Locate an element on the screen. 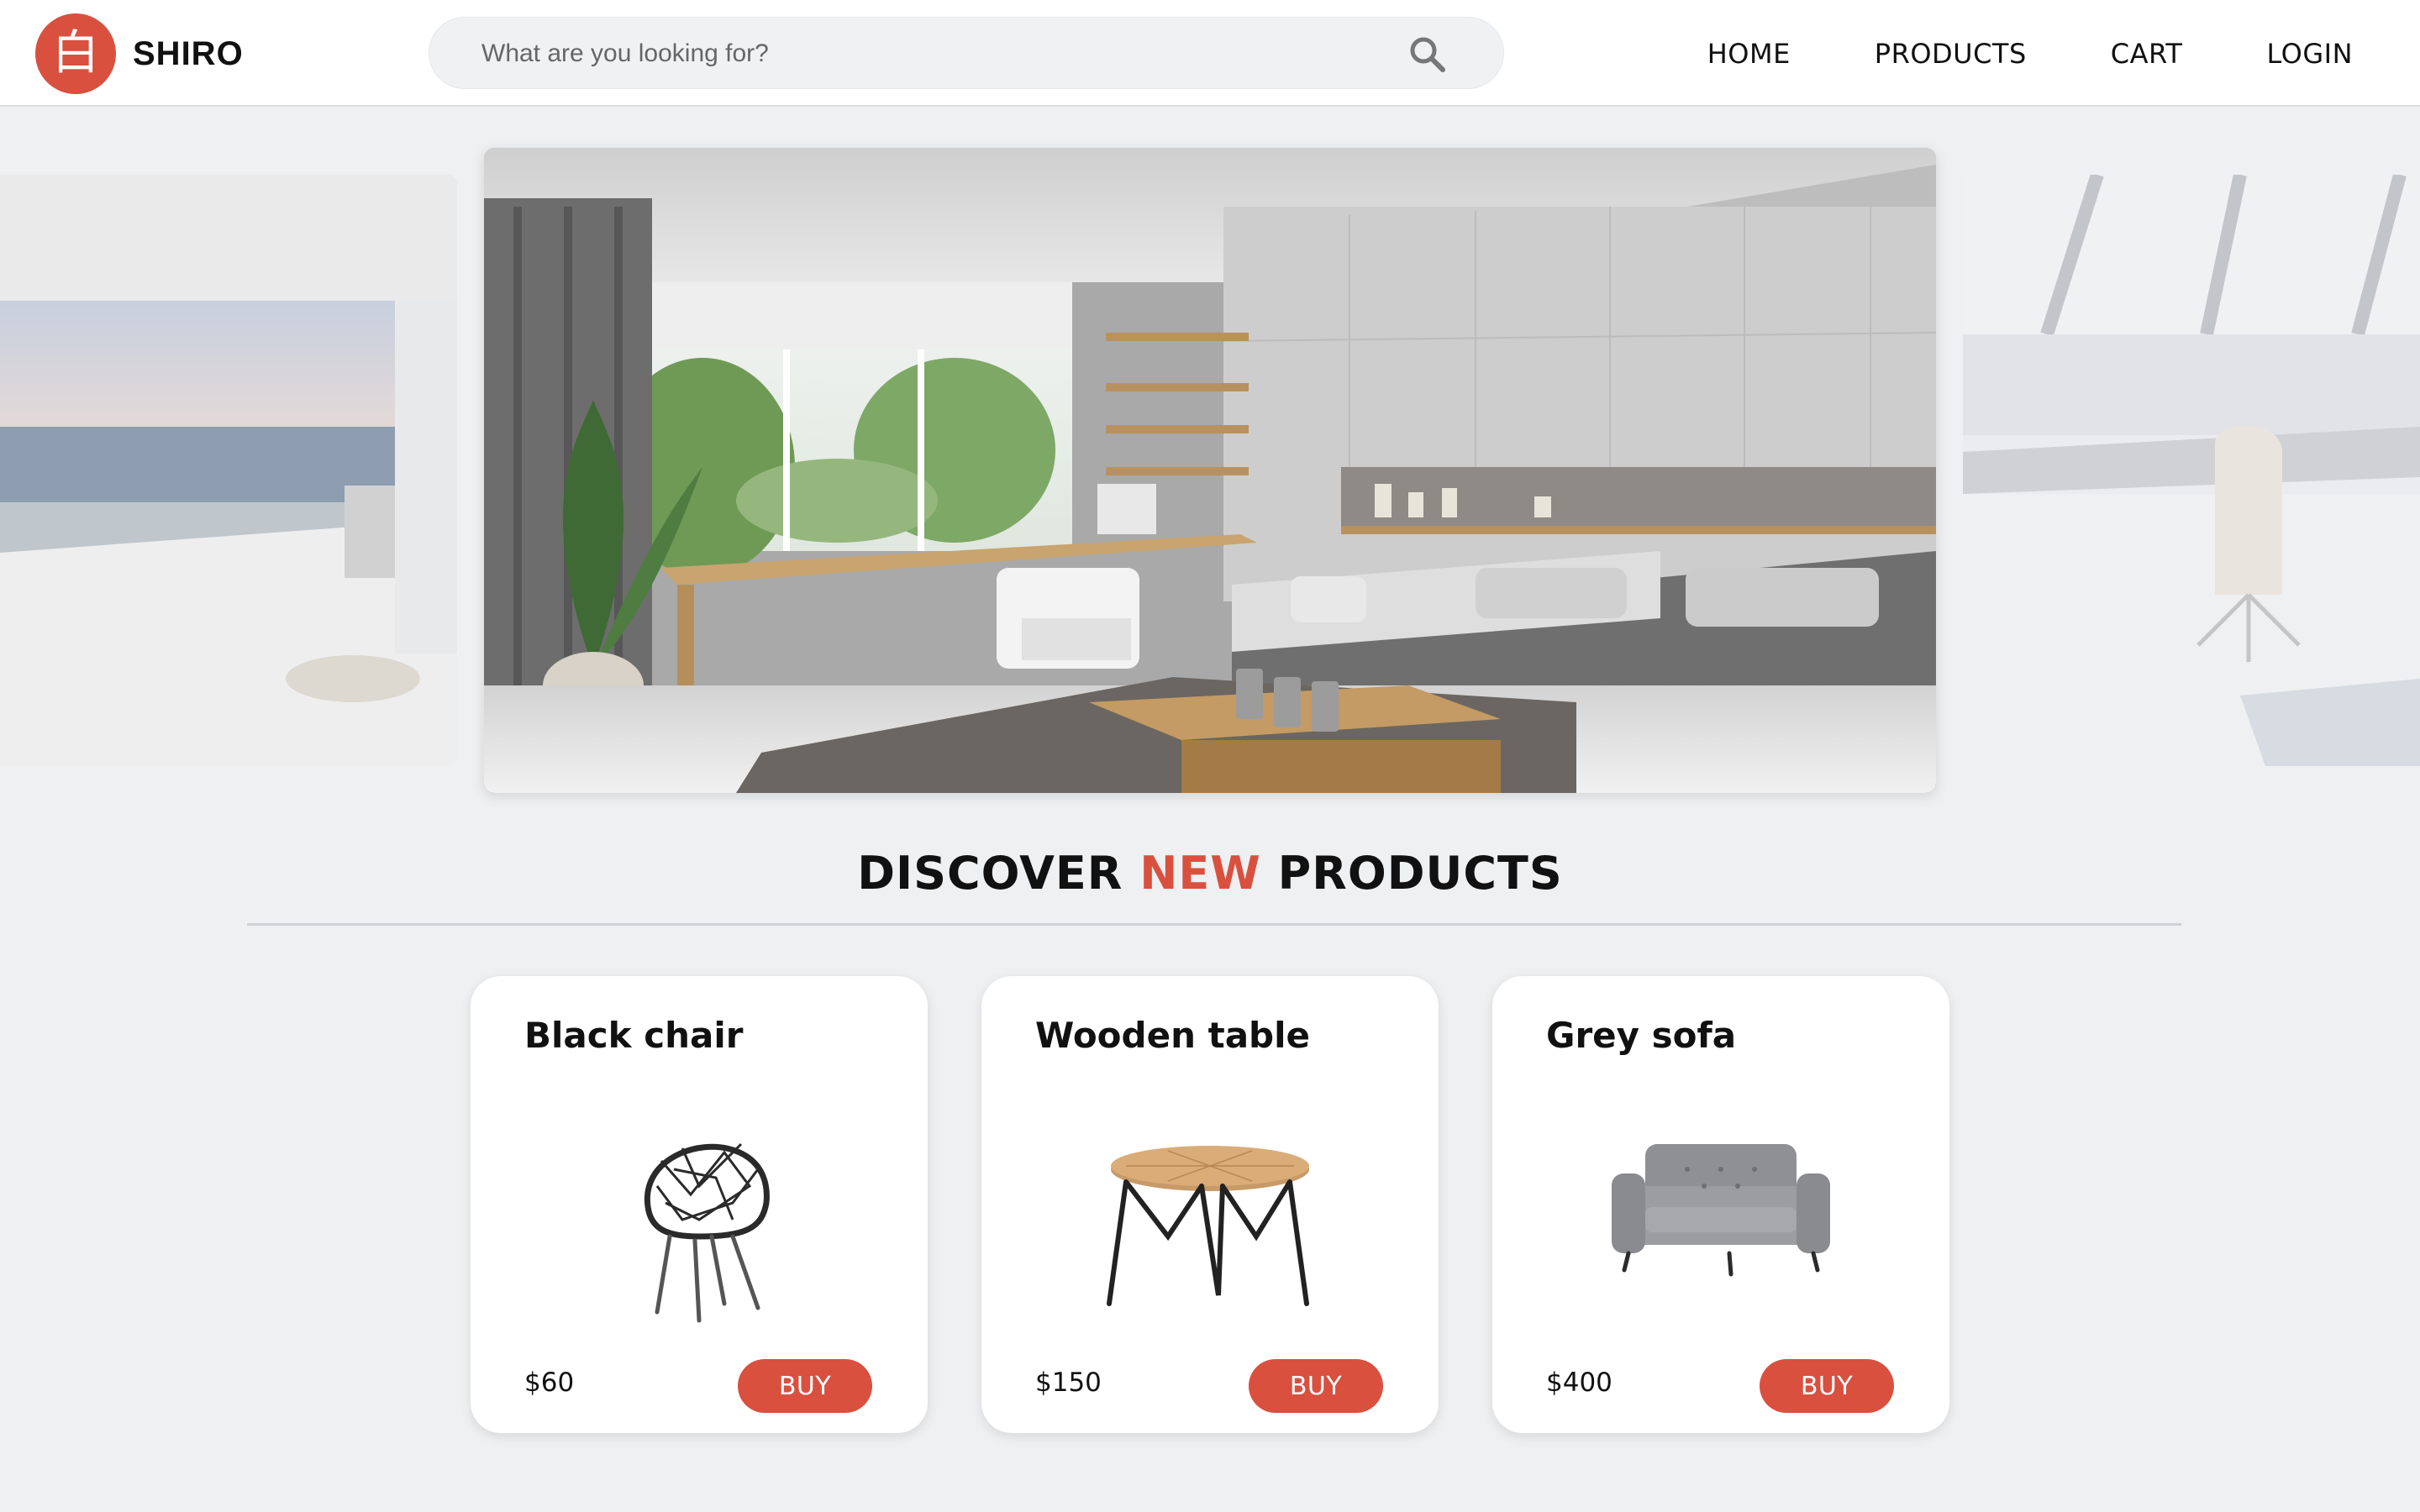 The height and width of the screenshot is (1512, 2420). brand-logo: 白 SHIRO is located at coordinates (139, 53).